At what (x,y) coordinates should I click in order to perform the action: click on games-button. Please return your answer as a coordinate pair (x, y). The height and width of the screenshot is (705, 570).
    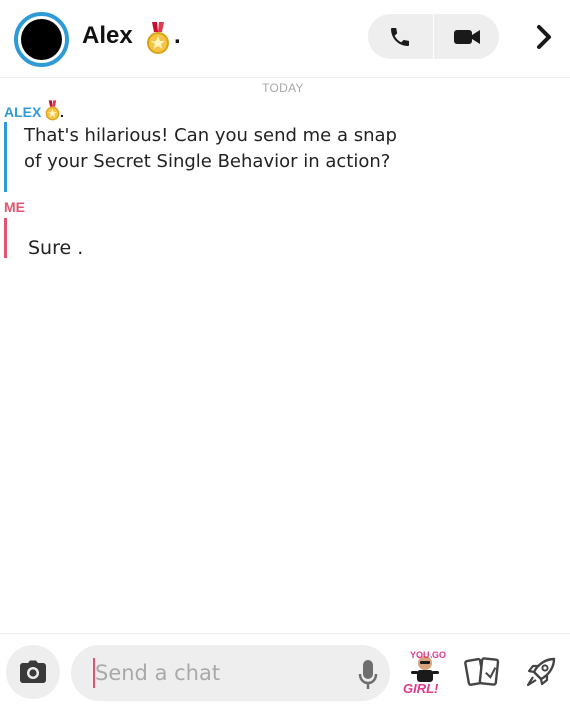
    Looking at the image, I should click on (541, 672).